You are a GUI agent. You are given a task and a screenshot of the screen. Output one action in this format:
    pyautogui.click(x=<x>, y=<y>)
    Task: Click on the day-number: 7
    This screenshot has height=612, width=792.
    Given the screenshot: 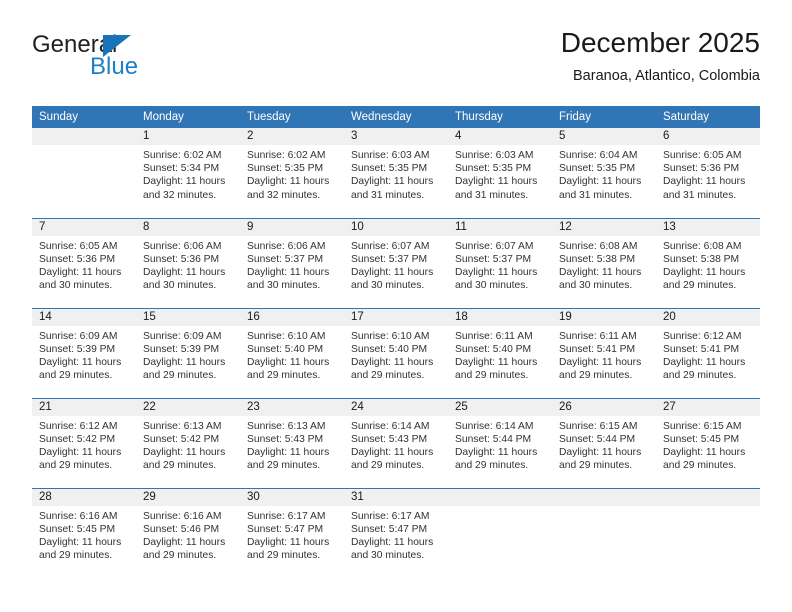 What is the action you would take?
    pyautogui.click(x=84, y=227)
    